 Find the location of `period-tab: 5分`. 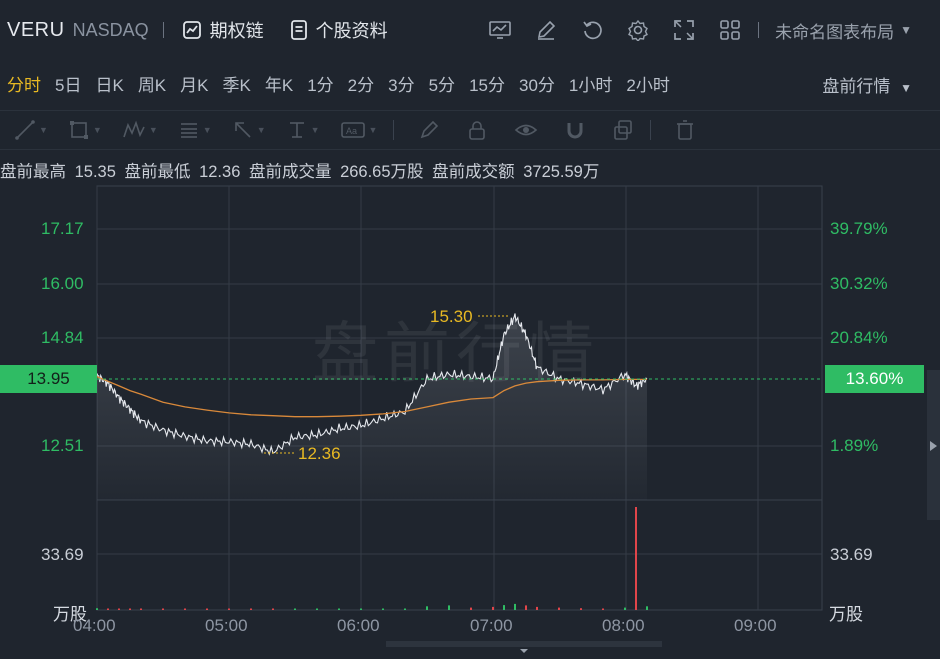

period-tab: 5分 is located at coordinates (442, 83).